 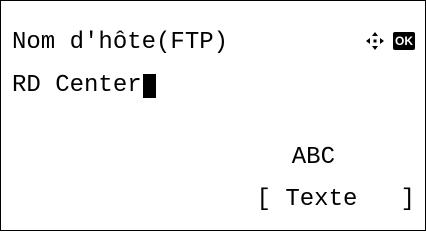 I want to click on text-cursor, so click(x=149, y=86).